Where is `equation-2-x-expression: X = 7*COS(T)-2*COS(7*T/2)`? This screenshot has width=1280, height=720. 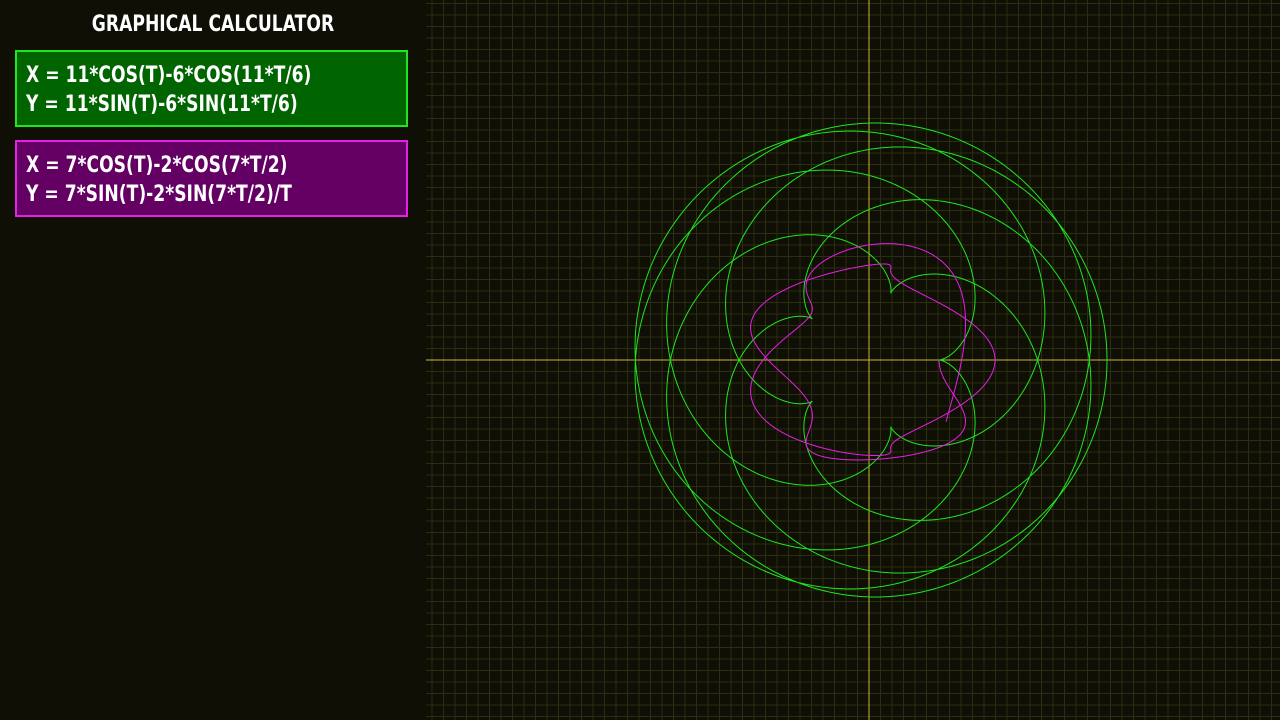
equation-2-x-expression: X = 7*COS(T)-2*COS(7*T/2) is located at coordinates (157, 165).